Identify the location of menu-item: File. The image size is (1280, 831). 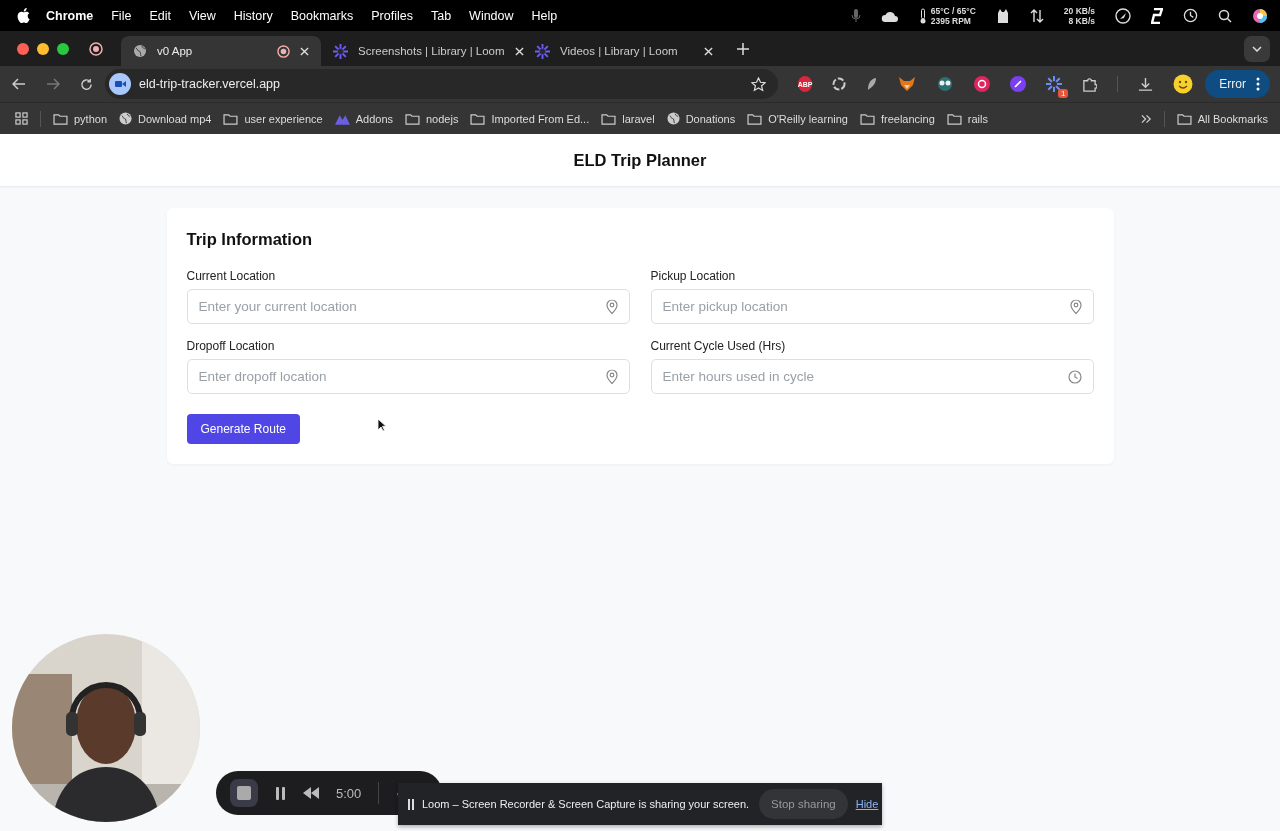
(121, 15).